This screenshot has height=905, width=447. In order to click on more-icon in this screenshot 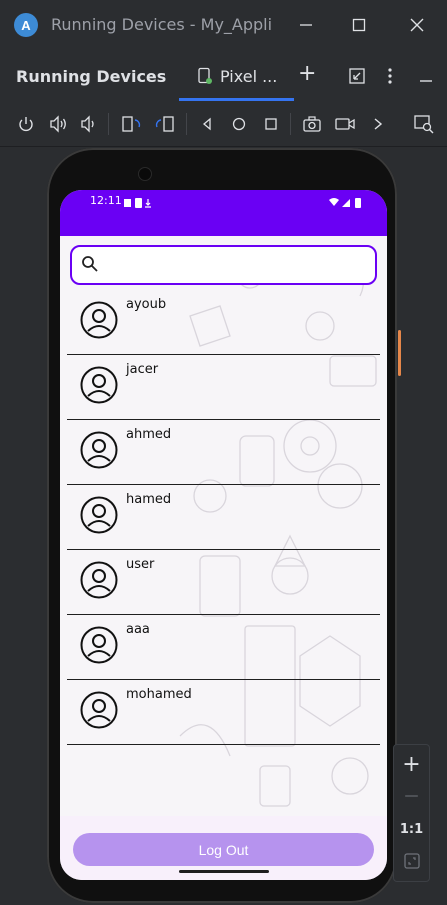, I will do `click(378, 124)`.